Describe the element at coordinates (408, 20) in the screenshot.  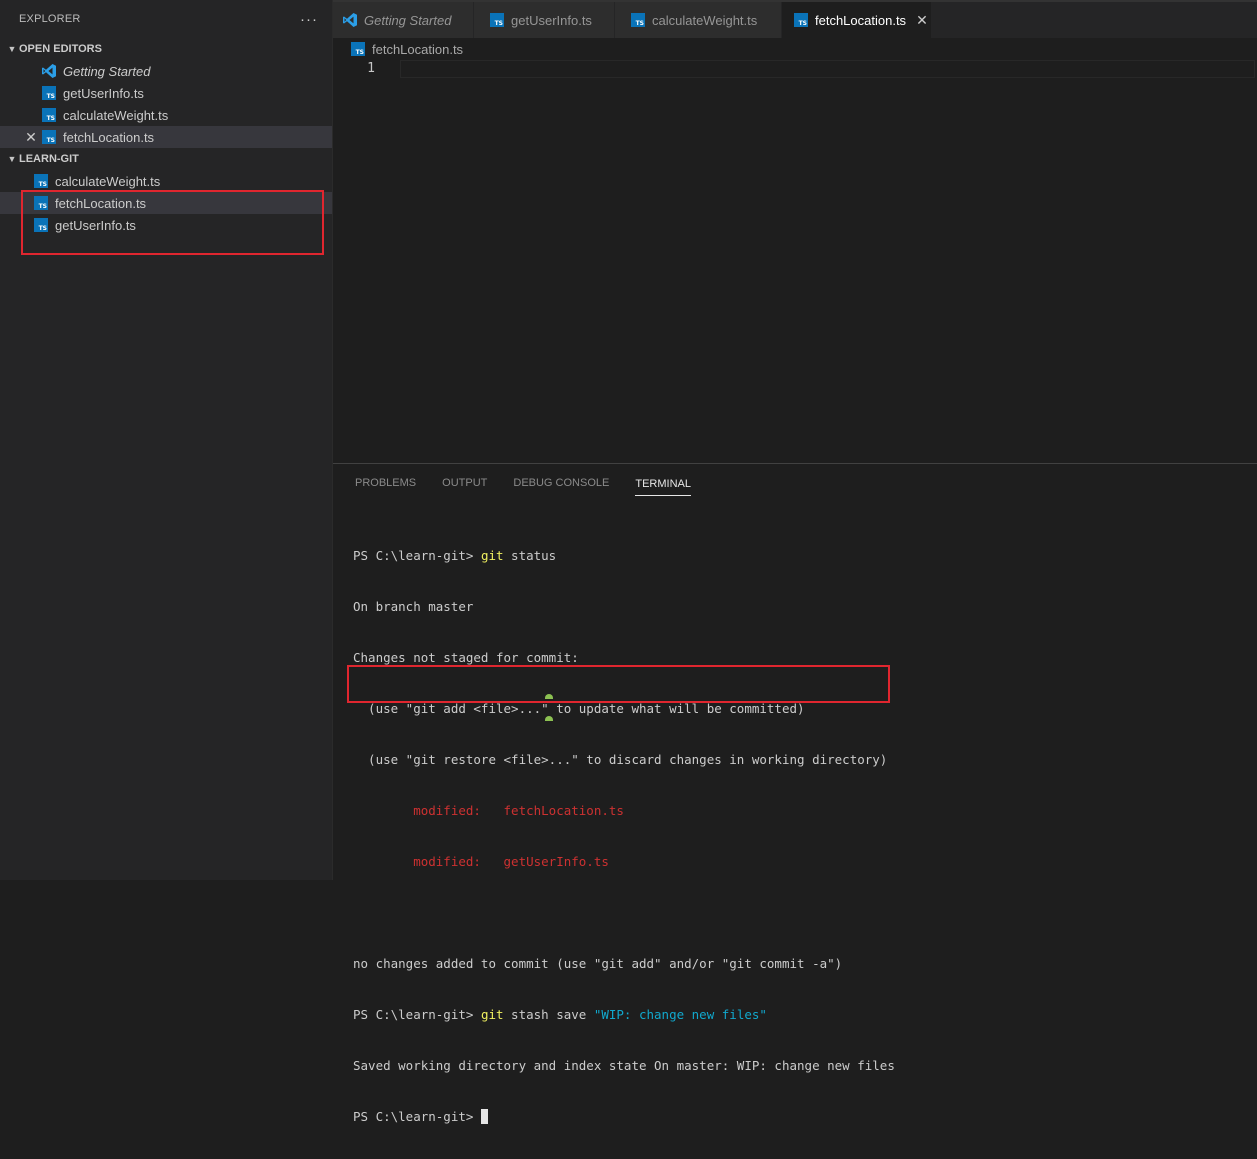
I see `tab-label: Getting Started` at that location.